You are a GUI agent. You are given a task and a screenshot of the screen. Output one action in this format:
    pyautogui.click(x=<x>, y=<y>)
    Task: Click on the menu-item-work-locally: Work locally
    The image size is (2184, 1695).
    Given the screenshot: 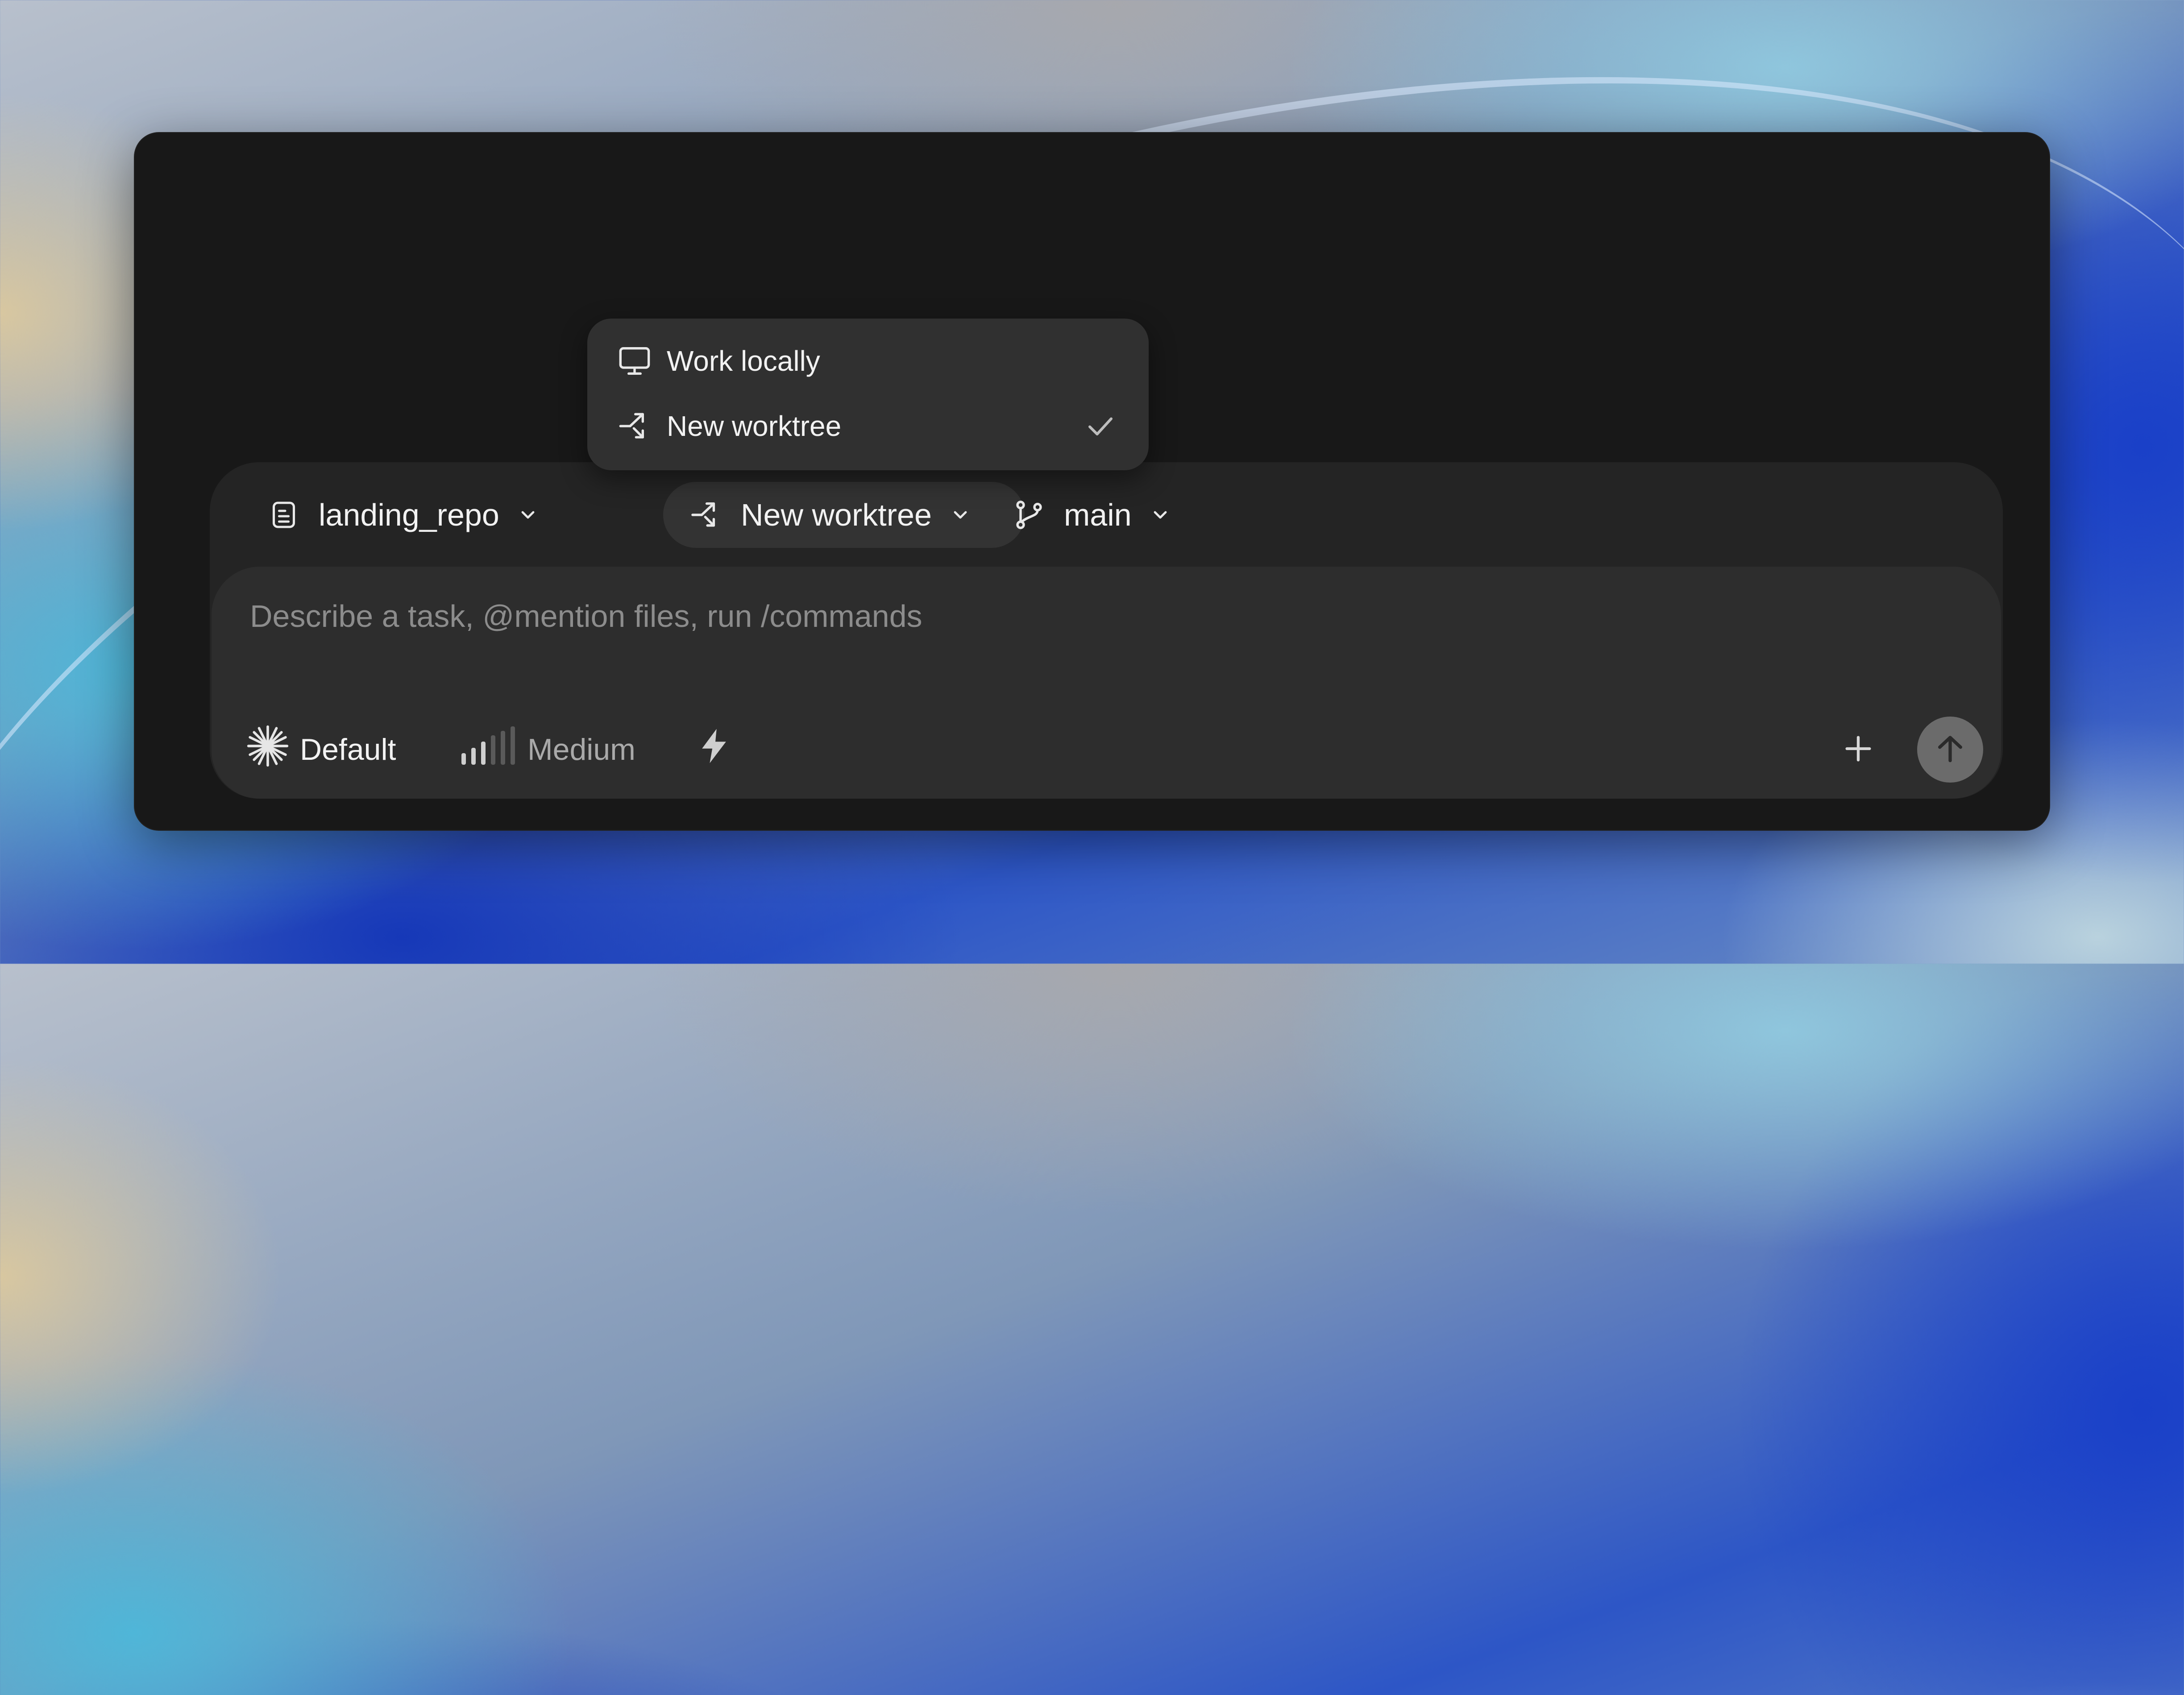 What is the action you would take?
    pyautogui.click(x=868, y=361)
    